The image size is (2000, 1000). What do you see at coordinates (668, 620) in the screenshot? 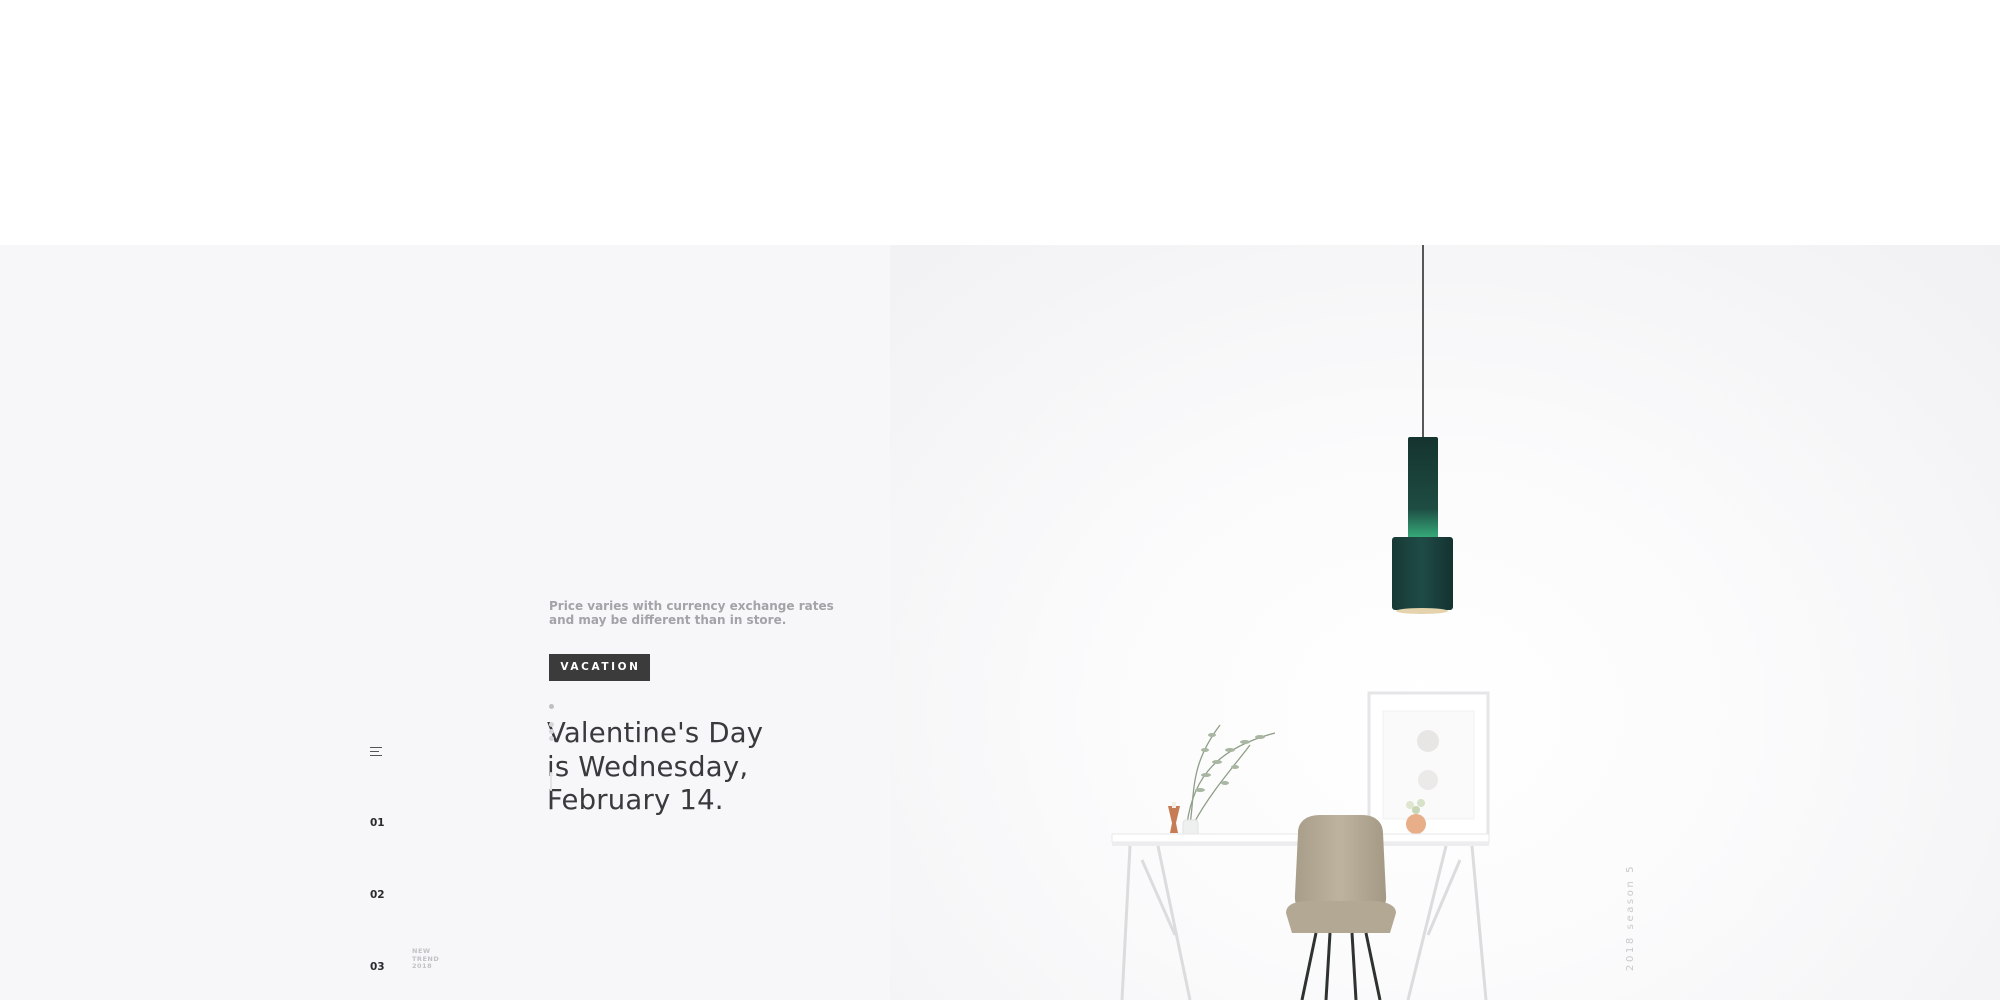
I see `subtext-line-2: and may be different than in store.` at bounding box center [668, 620].